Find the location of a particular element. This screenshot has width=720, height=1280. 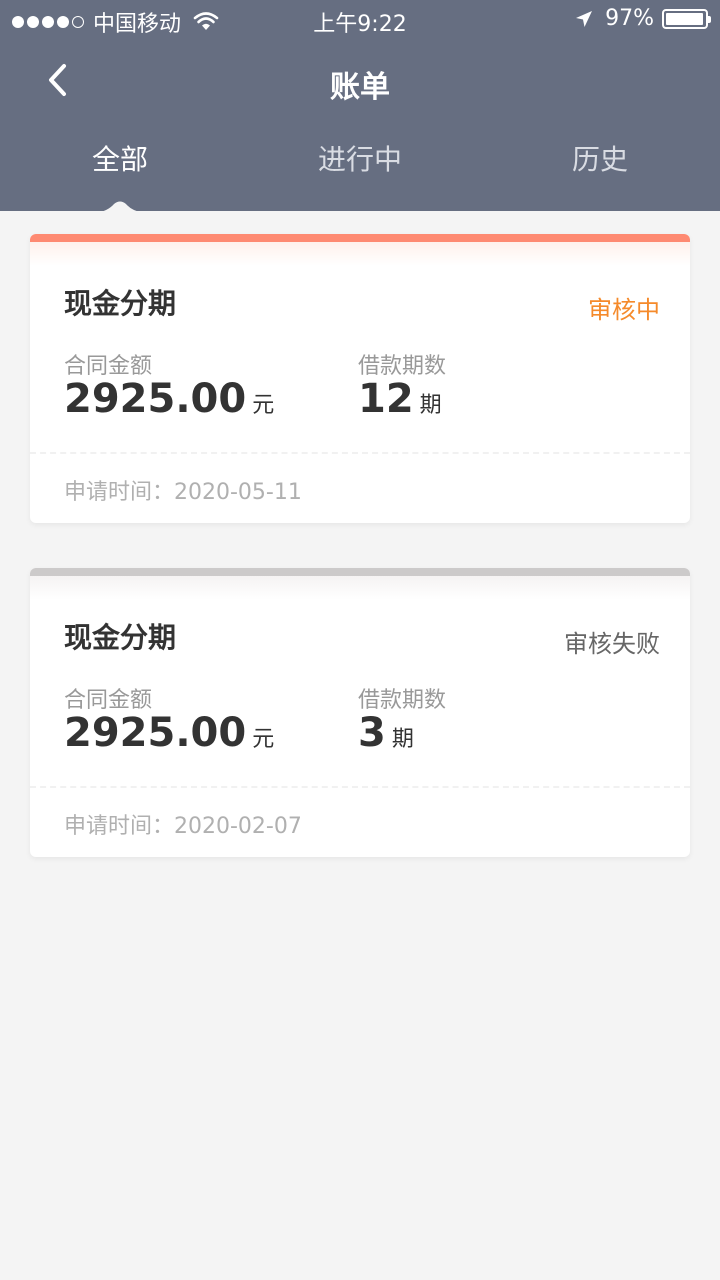

tab-in-progress: 进行中 is located at coordinates (360, 160).